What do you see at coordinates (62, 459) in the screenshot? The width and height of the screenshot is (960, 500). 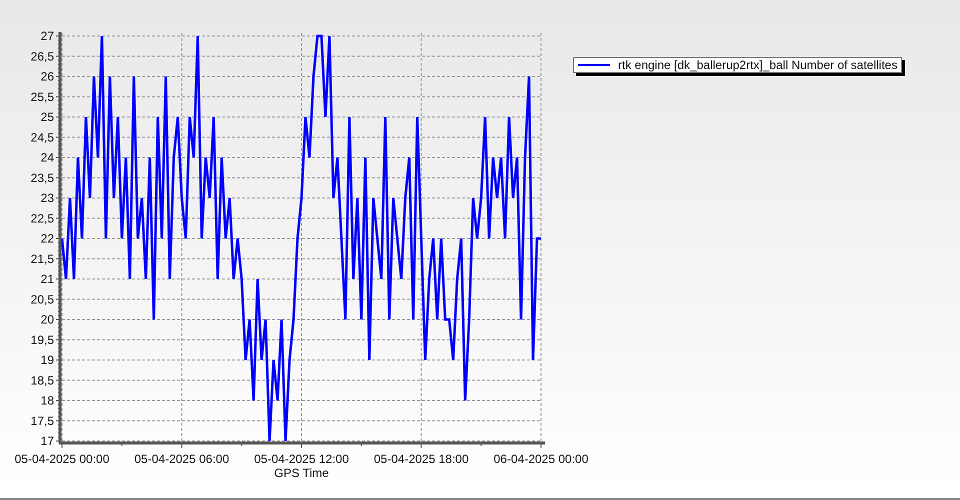 I see `x-tick-label: 05-04-2025 00:00` at bounding box center [62, 459].